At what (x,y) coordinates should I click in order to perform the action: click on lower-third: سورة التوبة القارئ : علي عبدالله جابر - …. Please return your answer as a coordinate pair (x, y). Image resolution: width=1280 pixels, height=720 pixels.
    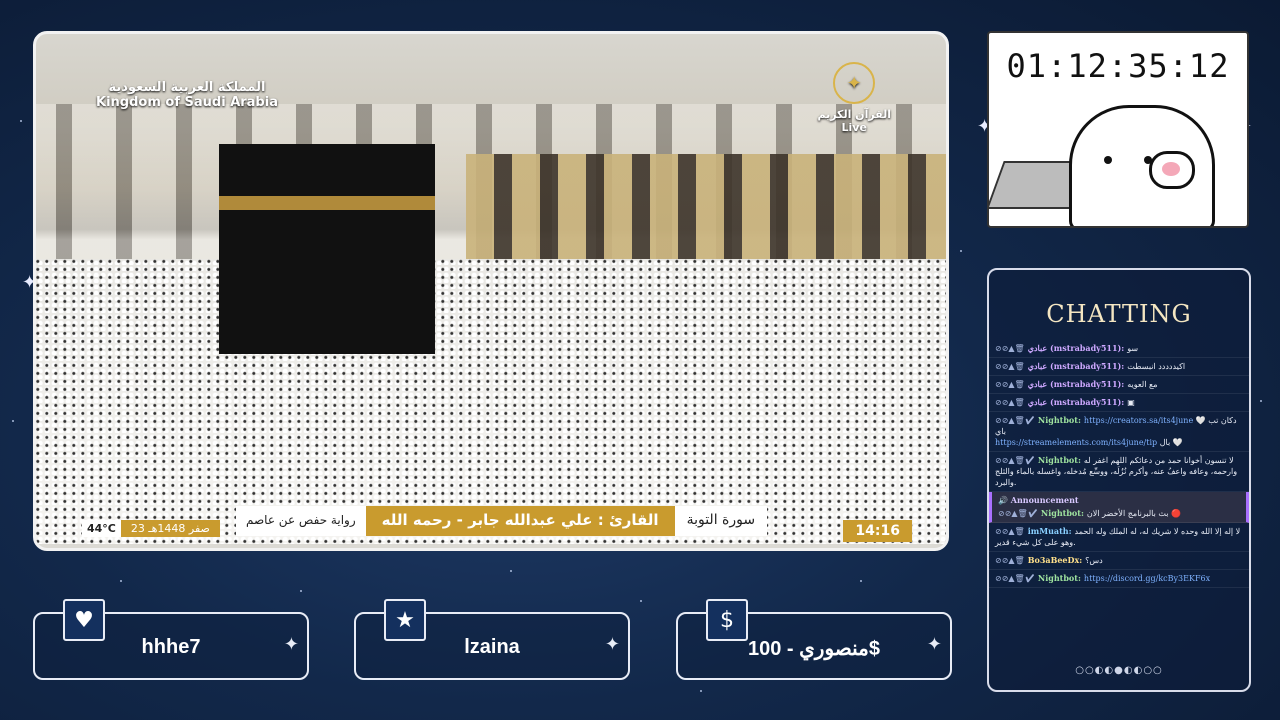
    Looking at the image, I should click on (502, 521).